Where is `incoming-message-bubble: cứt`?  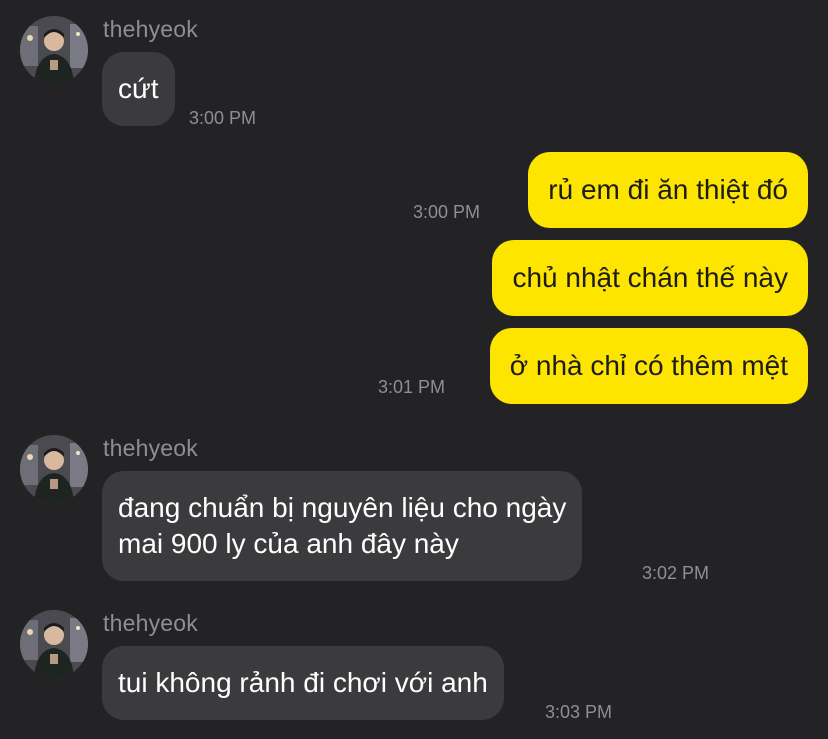 incoming-message-bubble: cứt is located at coordinates (138, 89).